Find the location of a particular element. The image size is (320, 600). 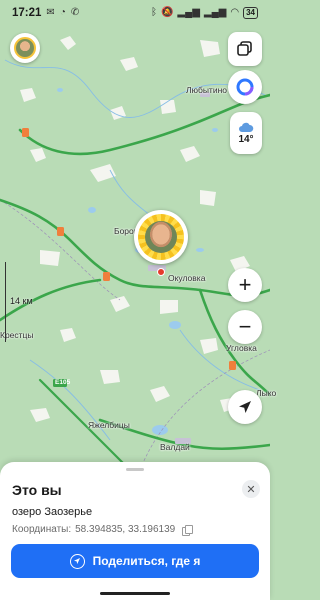

close-icon: ✕ is located at coordinates (251, 489).